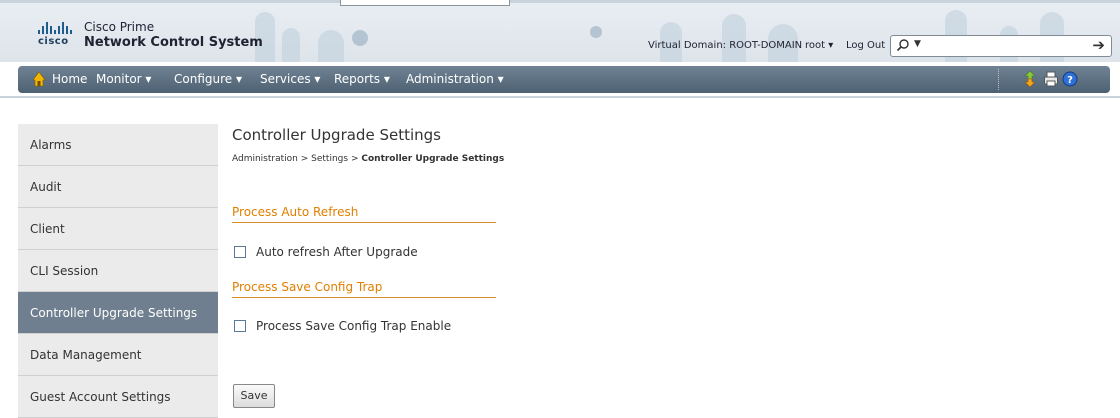 This screenshot has width=1120, height=418. What do you see at coordinates (118, 397) in the screenshot?
I see `sidebar-item-guest-account-settings: Guest Account Settings` at bounding box center [118, 397].